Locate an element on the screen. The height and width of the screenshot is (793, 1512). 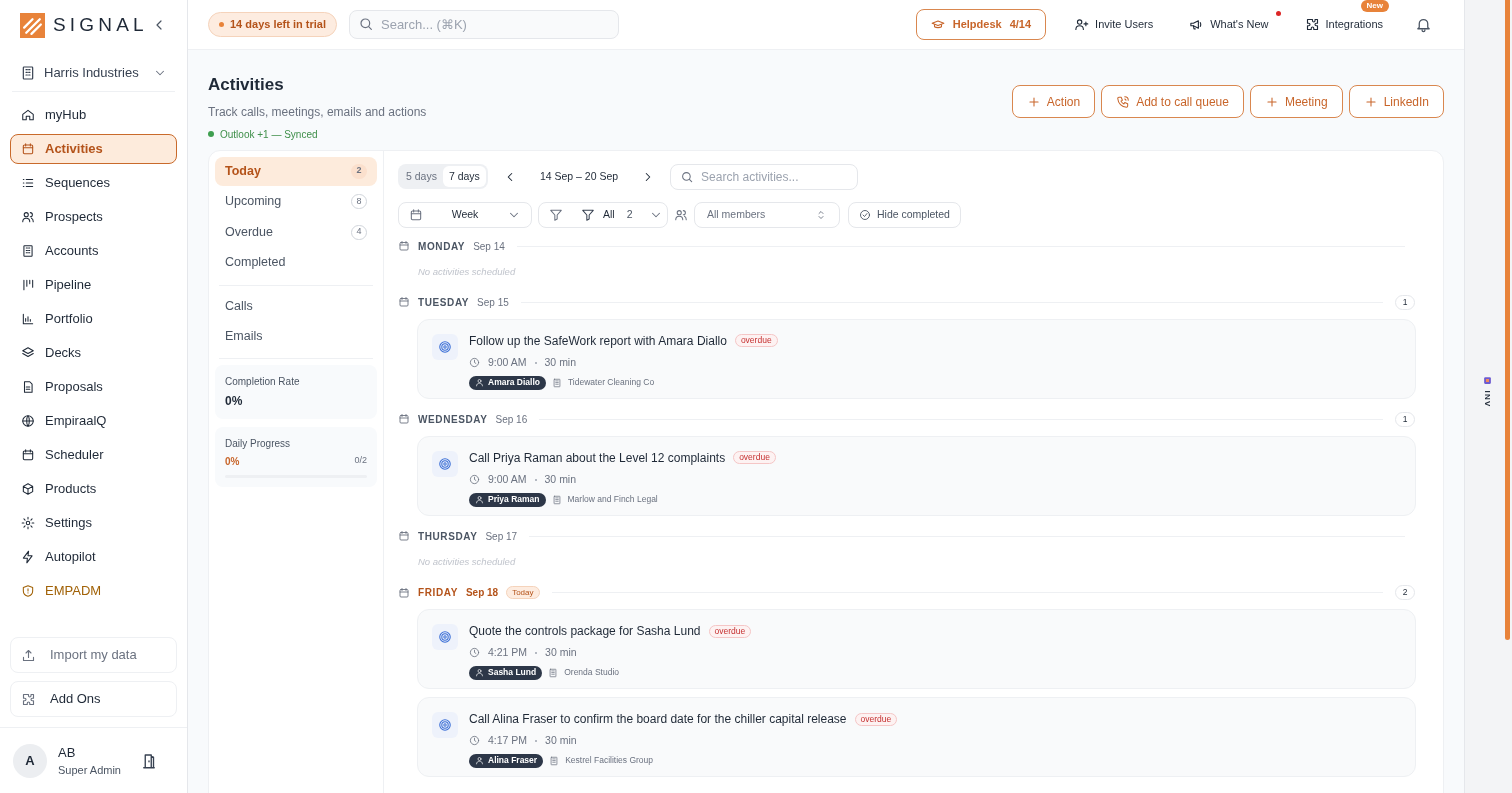
activity-card: Follow up the SafeWork report with Amara Diallo overdue 9:00 AM 30 min Amara Diallo Tidewater Cleaning Co is located at coordinates (916, 358).